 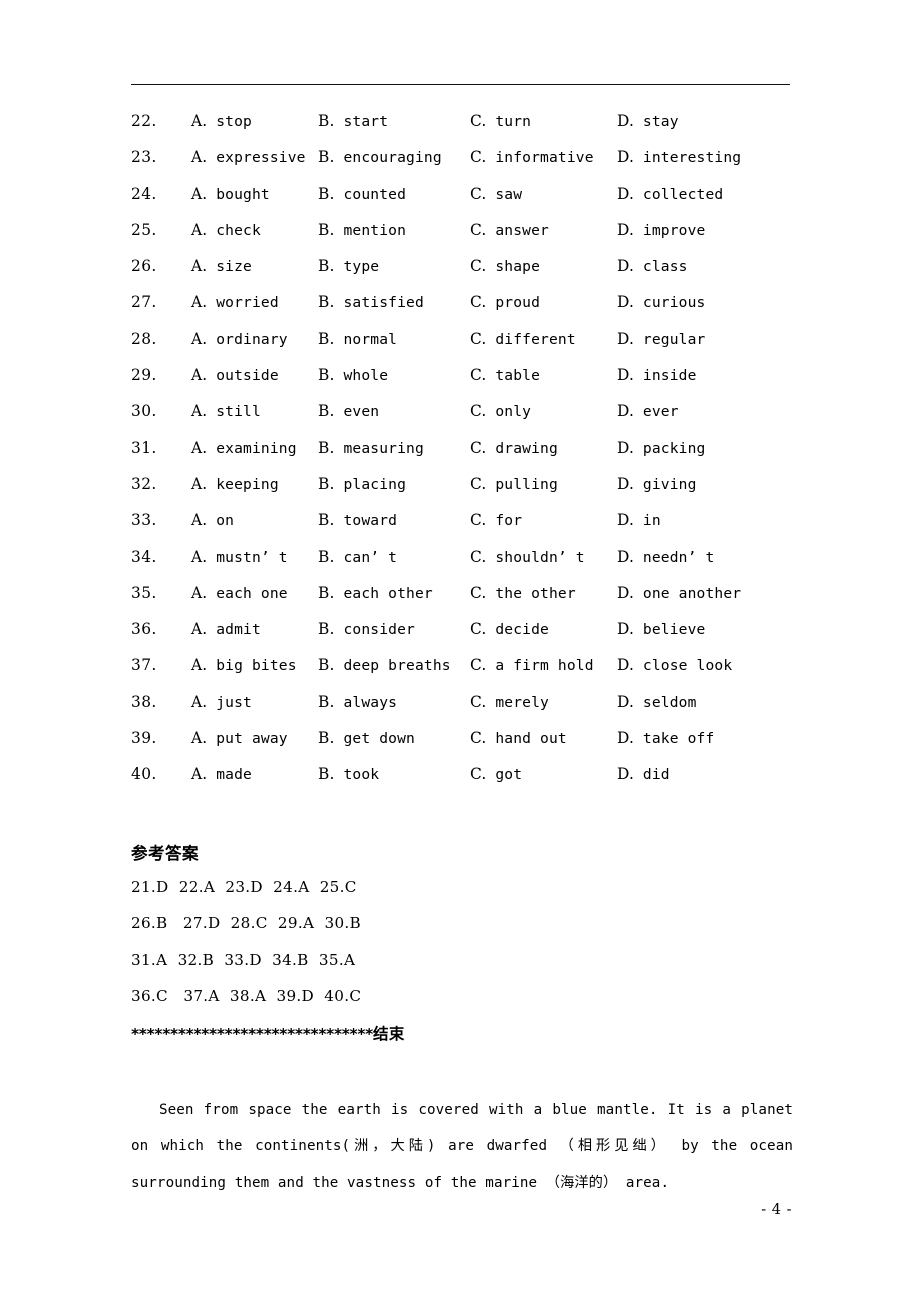 I want to click on option-c: C. shape, so click(x=505, y=266).